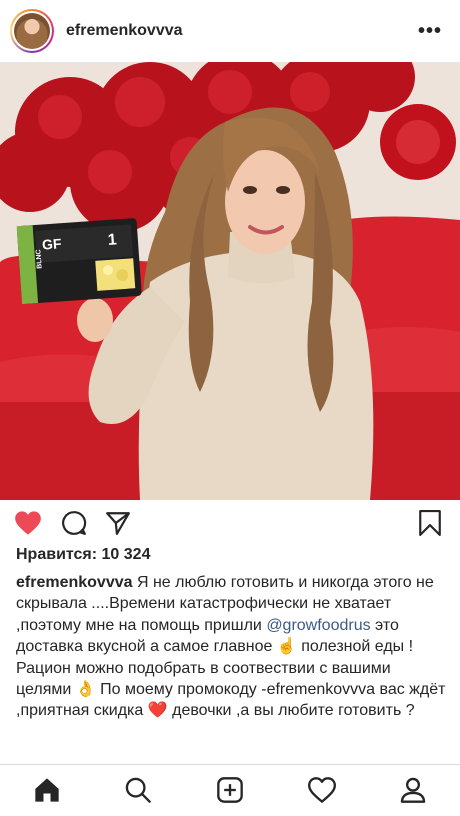 This screenshot has width=460, height=816. I want to click on comment-icon, so click(74, 523).